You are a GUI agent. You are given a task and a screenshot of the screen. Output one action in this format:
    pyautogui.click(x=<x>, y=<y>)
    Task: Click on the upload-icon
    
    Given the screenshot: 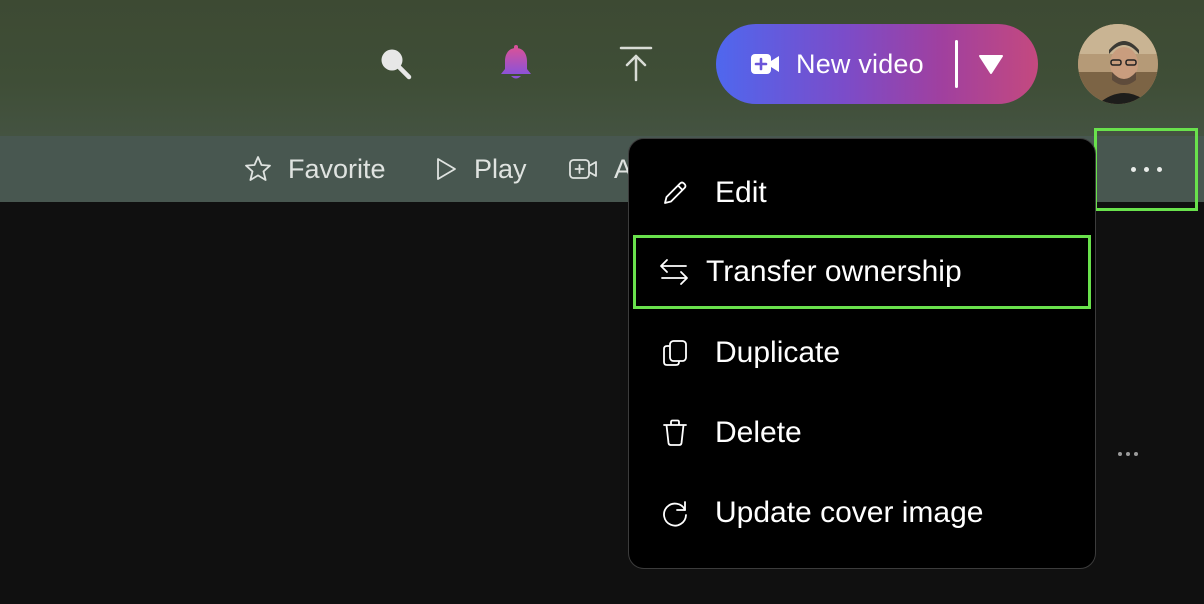 What is the action you would take?
    pyautogui.click(x=636, y=64)
    